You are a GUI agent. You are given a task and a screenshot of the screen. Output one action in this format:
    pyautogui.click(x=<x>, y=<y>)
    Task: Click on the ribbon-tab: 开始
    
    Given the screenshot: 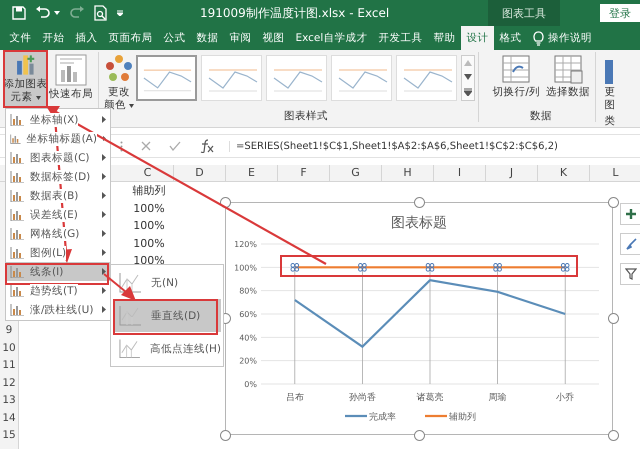 What is the action you would take?
    pyautogui.click(x=53, y=38)
    